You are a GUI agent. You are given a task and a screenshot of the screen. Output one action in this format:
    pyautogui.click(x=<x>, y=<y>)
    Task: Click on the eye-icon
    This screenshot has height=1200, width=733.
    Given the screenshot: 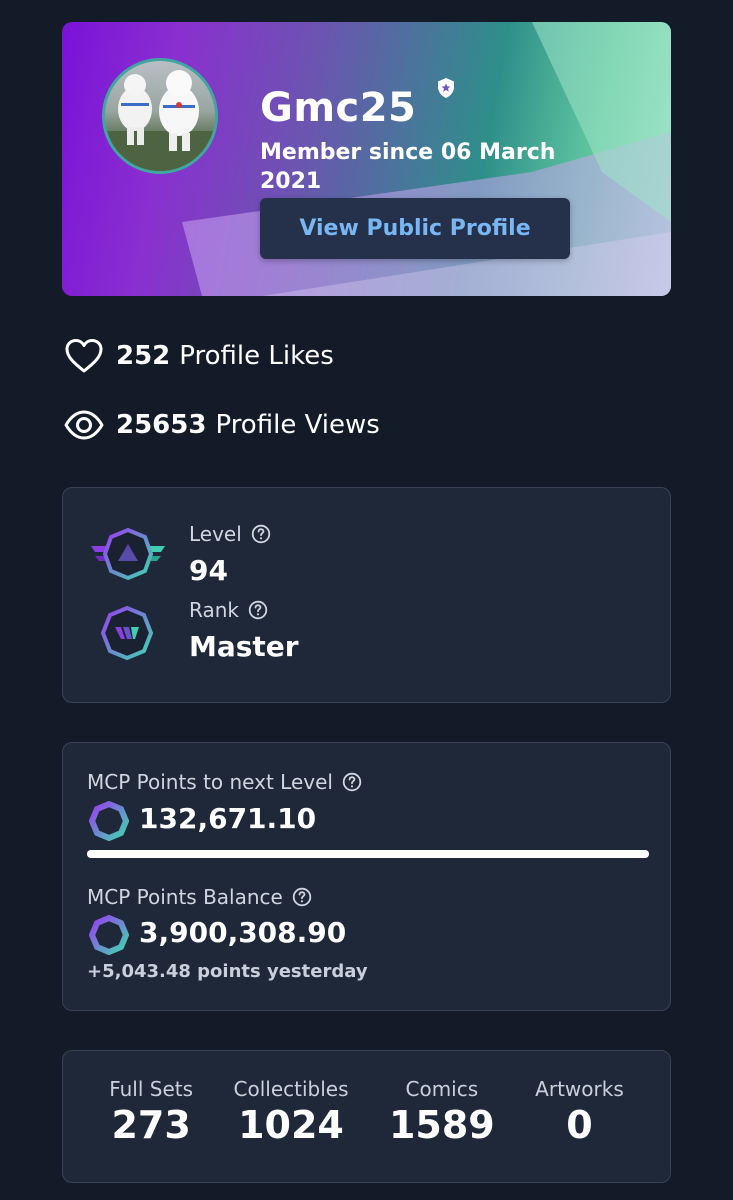 What is the action you would take?
    pyautogui.click(x=84, y=425)
    